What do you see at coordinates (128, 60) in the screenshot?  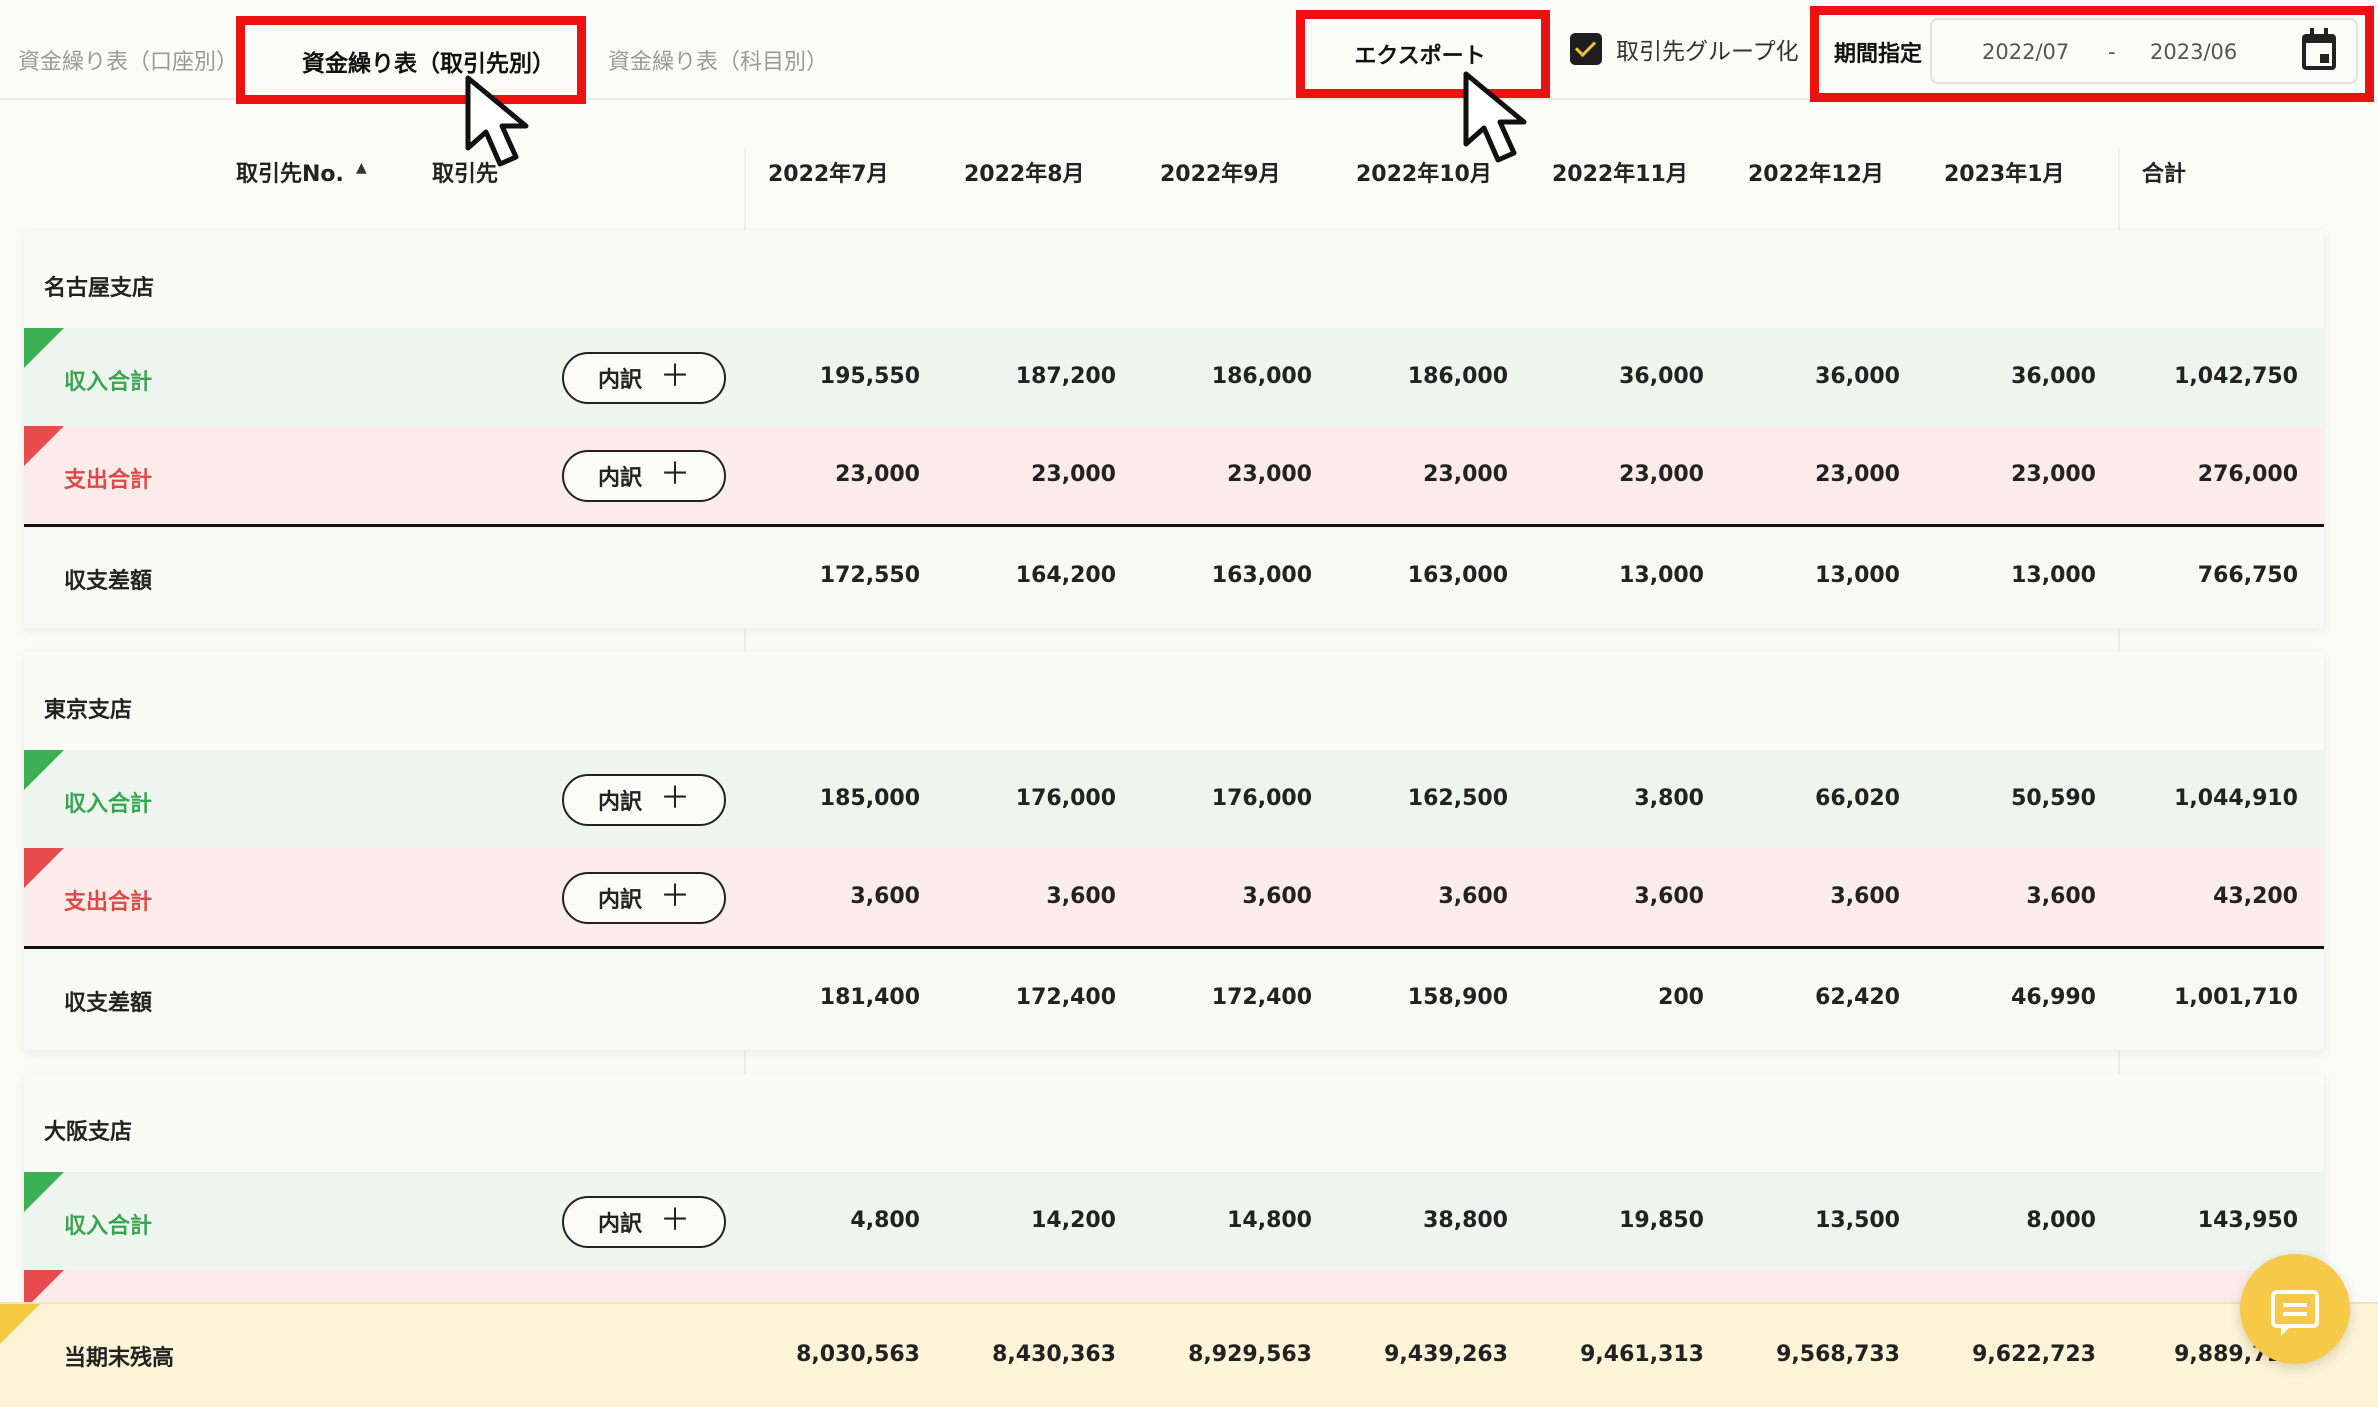 I see `tab-by-account: 資金繰り表（口座別）` at bounding box center [128, 60].